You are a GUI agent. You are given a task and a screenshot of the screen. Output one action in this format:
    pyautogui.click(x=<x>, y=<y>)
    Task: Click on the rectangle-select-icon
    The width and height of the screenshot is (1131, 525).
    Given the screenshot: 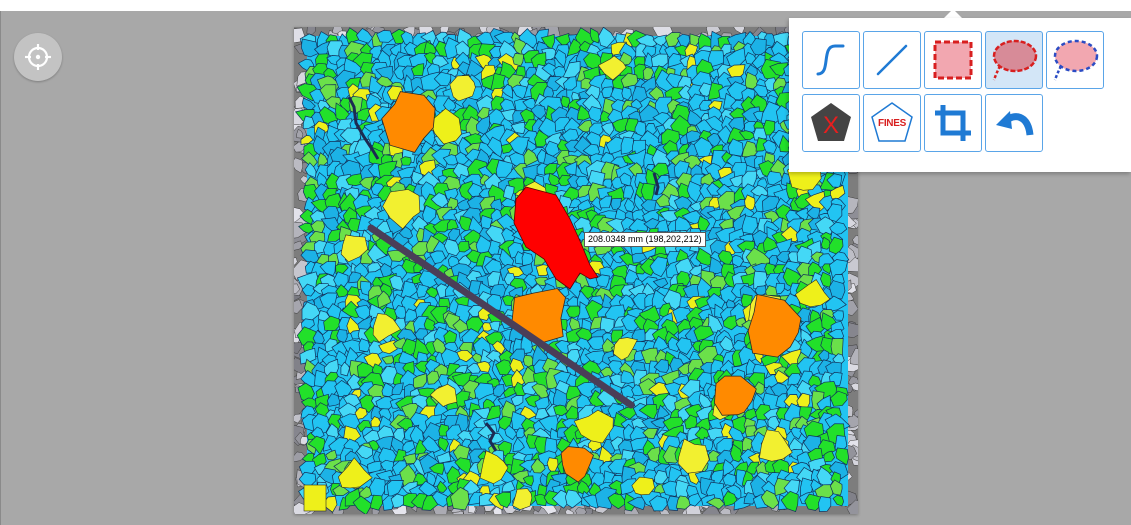 What is the action you would take?
    pyautogui.click(x=953, y=60)
    